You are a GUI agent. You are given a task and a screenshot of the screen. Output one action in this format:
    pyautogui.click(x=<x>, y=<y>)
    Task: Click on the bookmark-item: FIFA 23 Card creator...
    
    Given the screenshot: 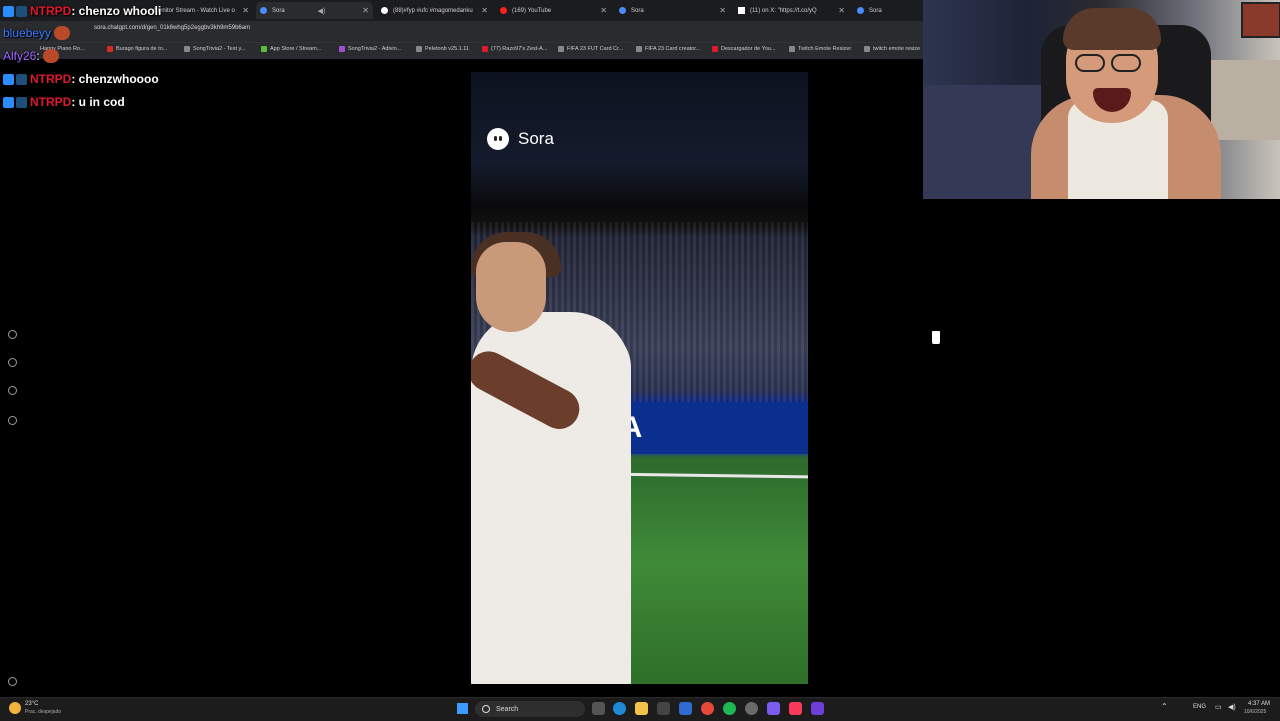 What is the action you would take?
    pyautogui.click(x=668, y=49)
    